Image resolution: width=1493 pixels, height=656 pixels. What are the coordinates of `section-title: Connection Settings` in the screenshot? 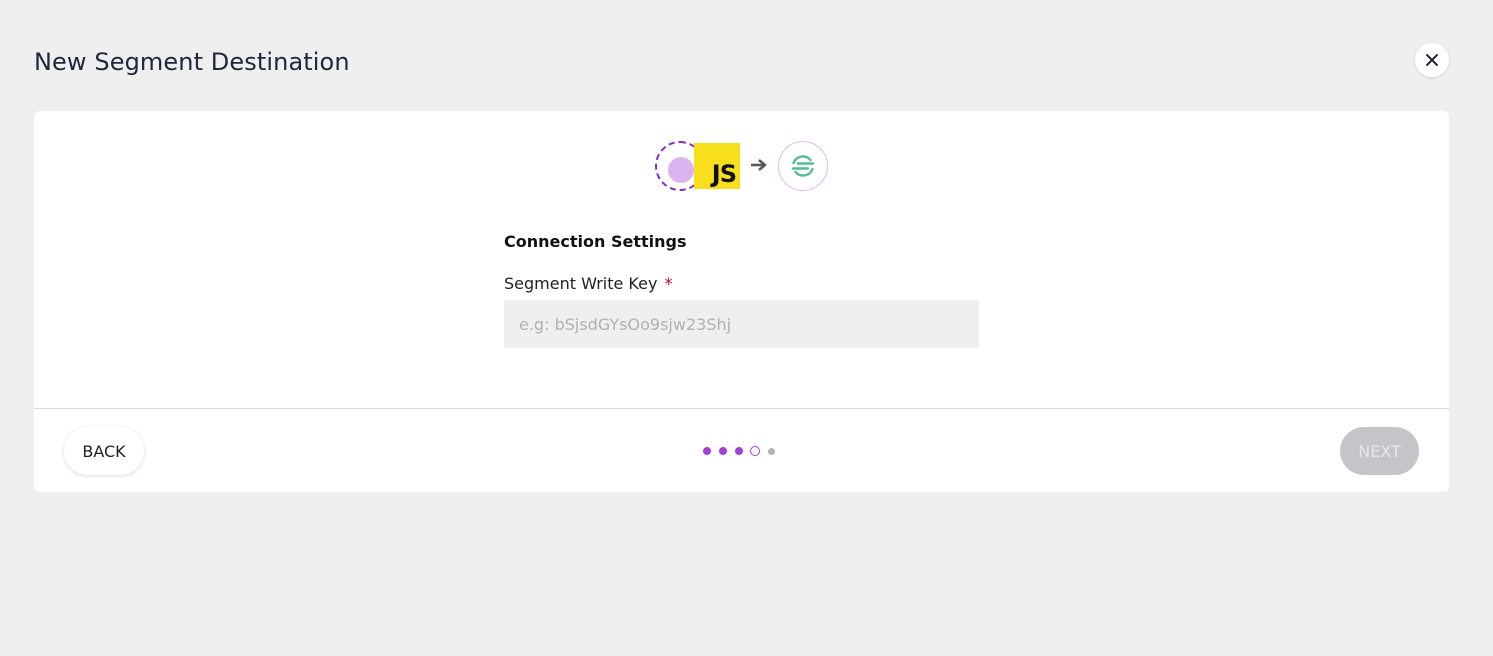 It's located at (595, 241).